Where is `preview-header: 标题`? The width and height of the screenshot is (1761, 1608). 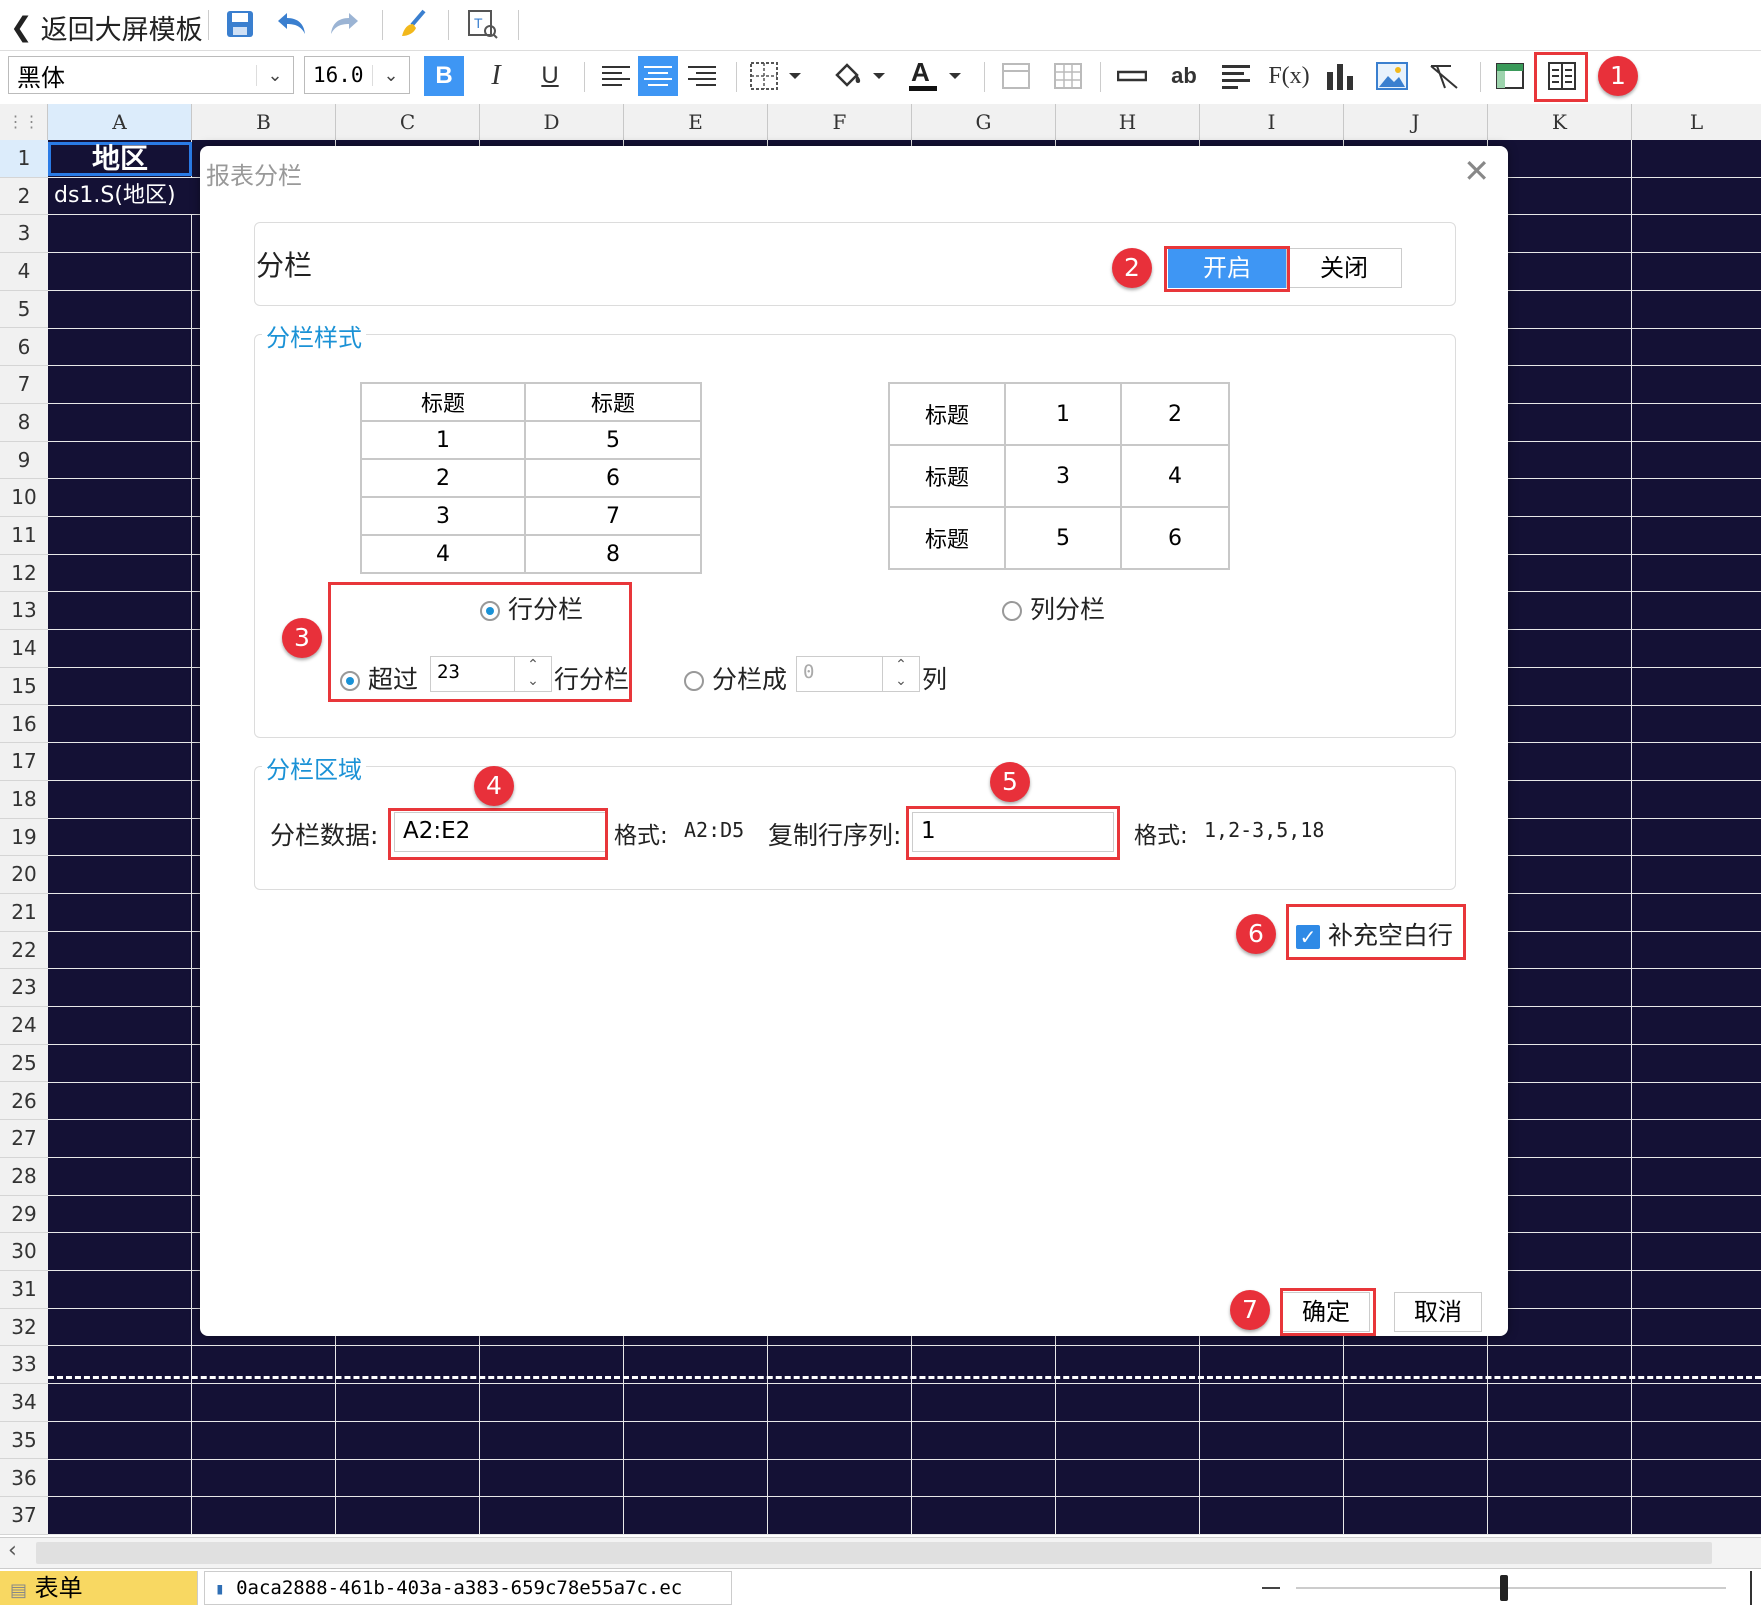
preview-header: 标题 is located at coordinates (443, 402).